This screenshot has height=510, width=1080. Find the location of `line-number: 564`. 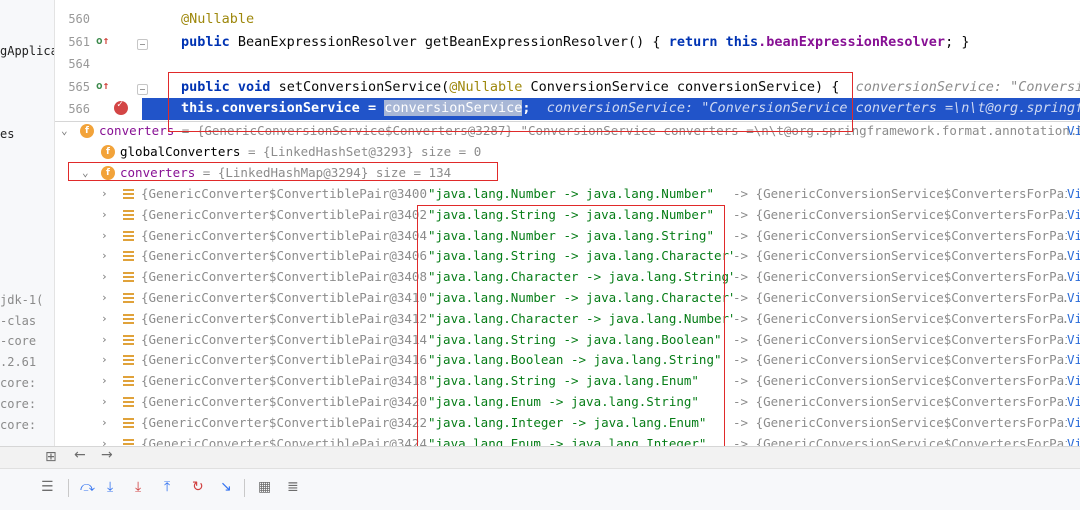

line-number: 564 is located at coordinates (79, 64).